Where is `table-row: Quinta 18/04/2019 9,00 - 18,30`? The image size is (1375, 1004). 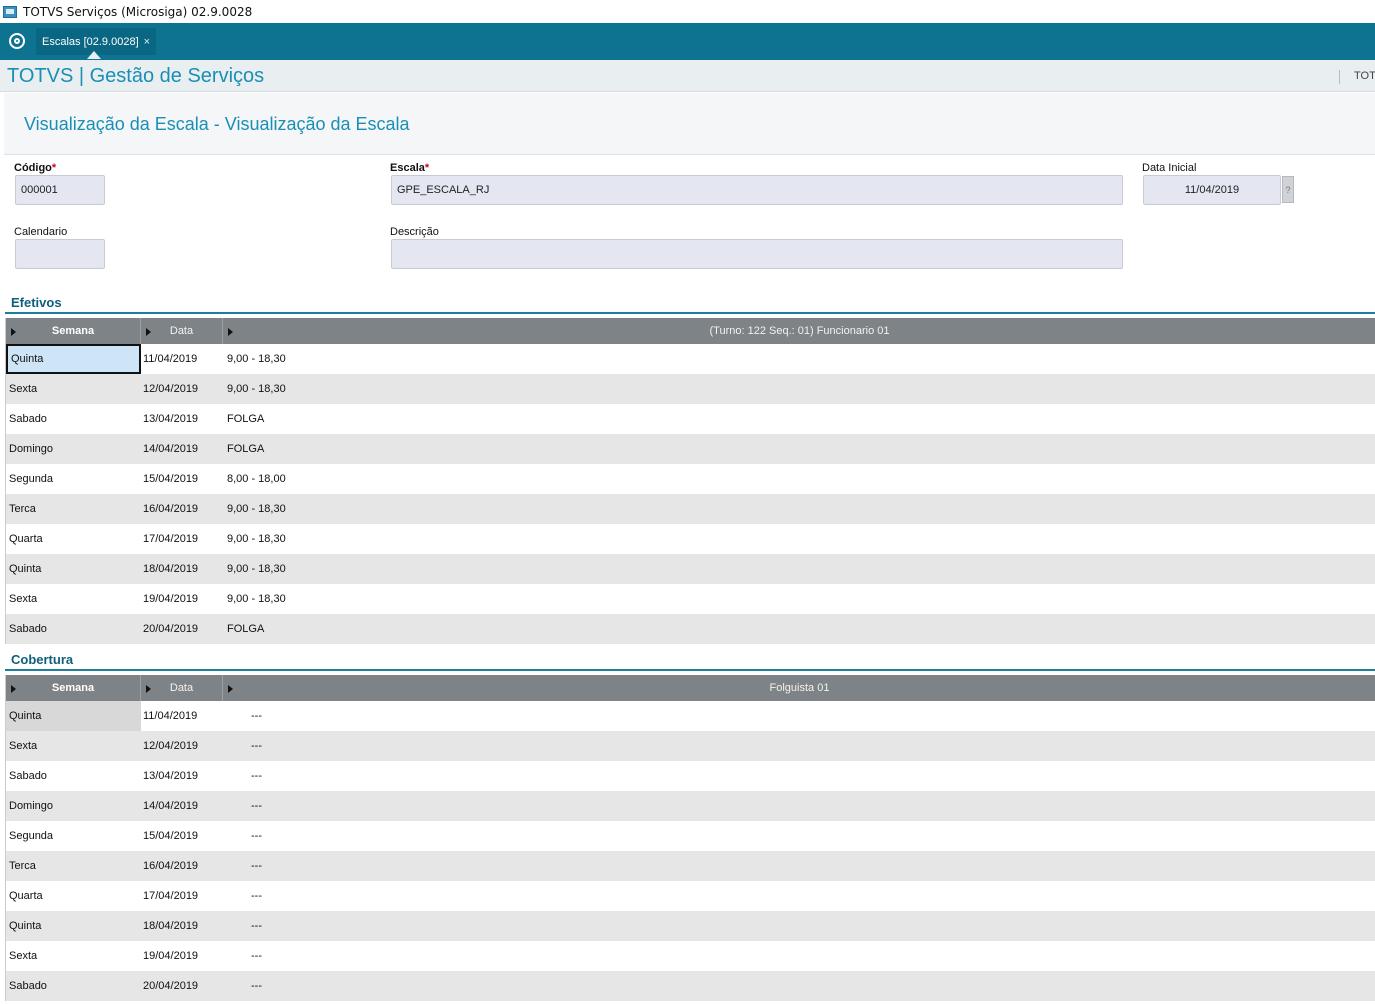 table-row: Quinta 18/04/2019 9,00 - 18,30 is located at coordinates (690, 569).